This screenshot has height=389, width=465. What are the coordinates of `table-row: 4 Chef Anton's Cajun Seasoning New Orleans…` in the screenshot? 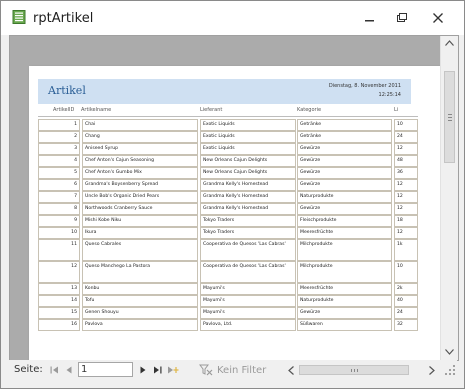 It's located at (228, 161).